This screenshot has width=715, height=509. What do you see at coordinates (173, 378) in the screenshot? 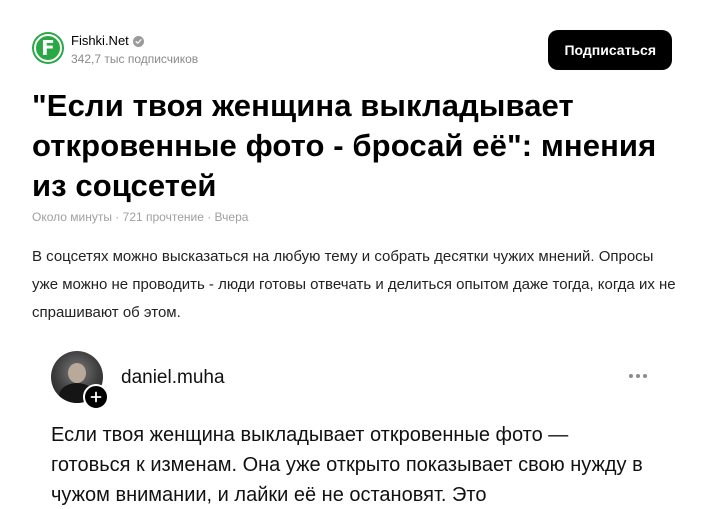
I see `embed-username: daniel.muha` at bounding box center [173, 378].